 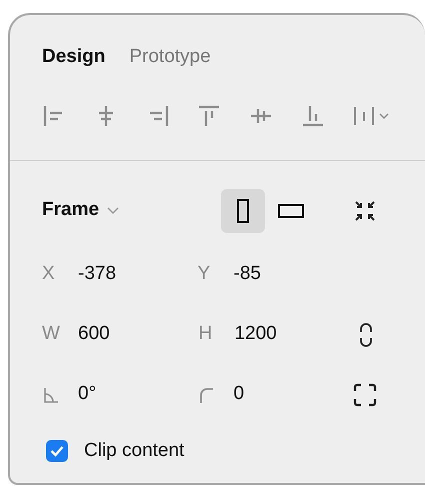 What do you see at coordinates (205, 274) in the screenshot?
I see `field-label: Y` at bounding box center [205, 274].